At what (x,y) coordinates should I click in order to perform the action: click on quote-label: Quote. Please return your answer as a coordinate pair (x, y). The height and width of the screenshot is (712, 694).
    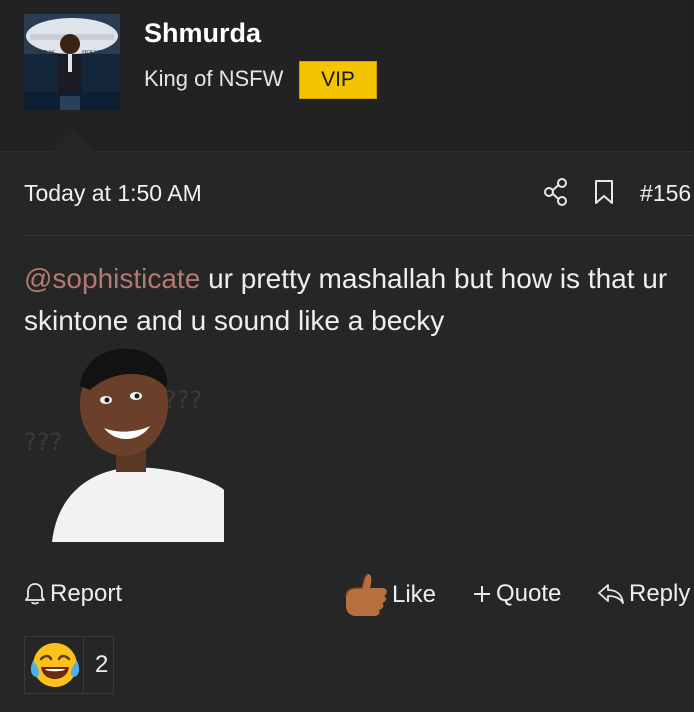
    Looking at the image, I should click on (529, 593).